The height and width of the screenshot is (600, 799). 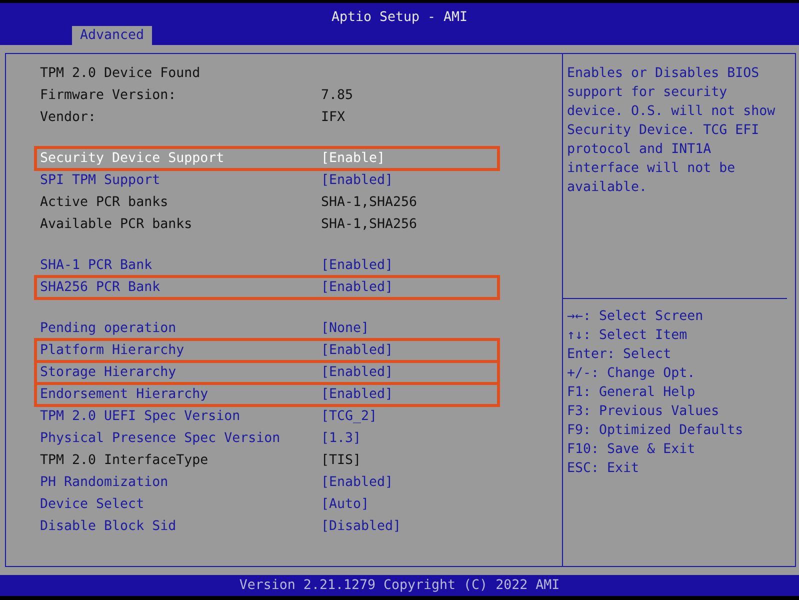 I want to click on setting-label: Endorsement Hierarchy, so click(x=180, y=394).